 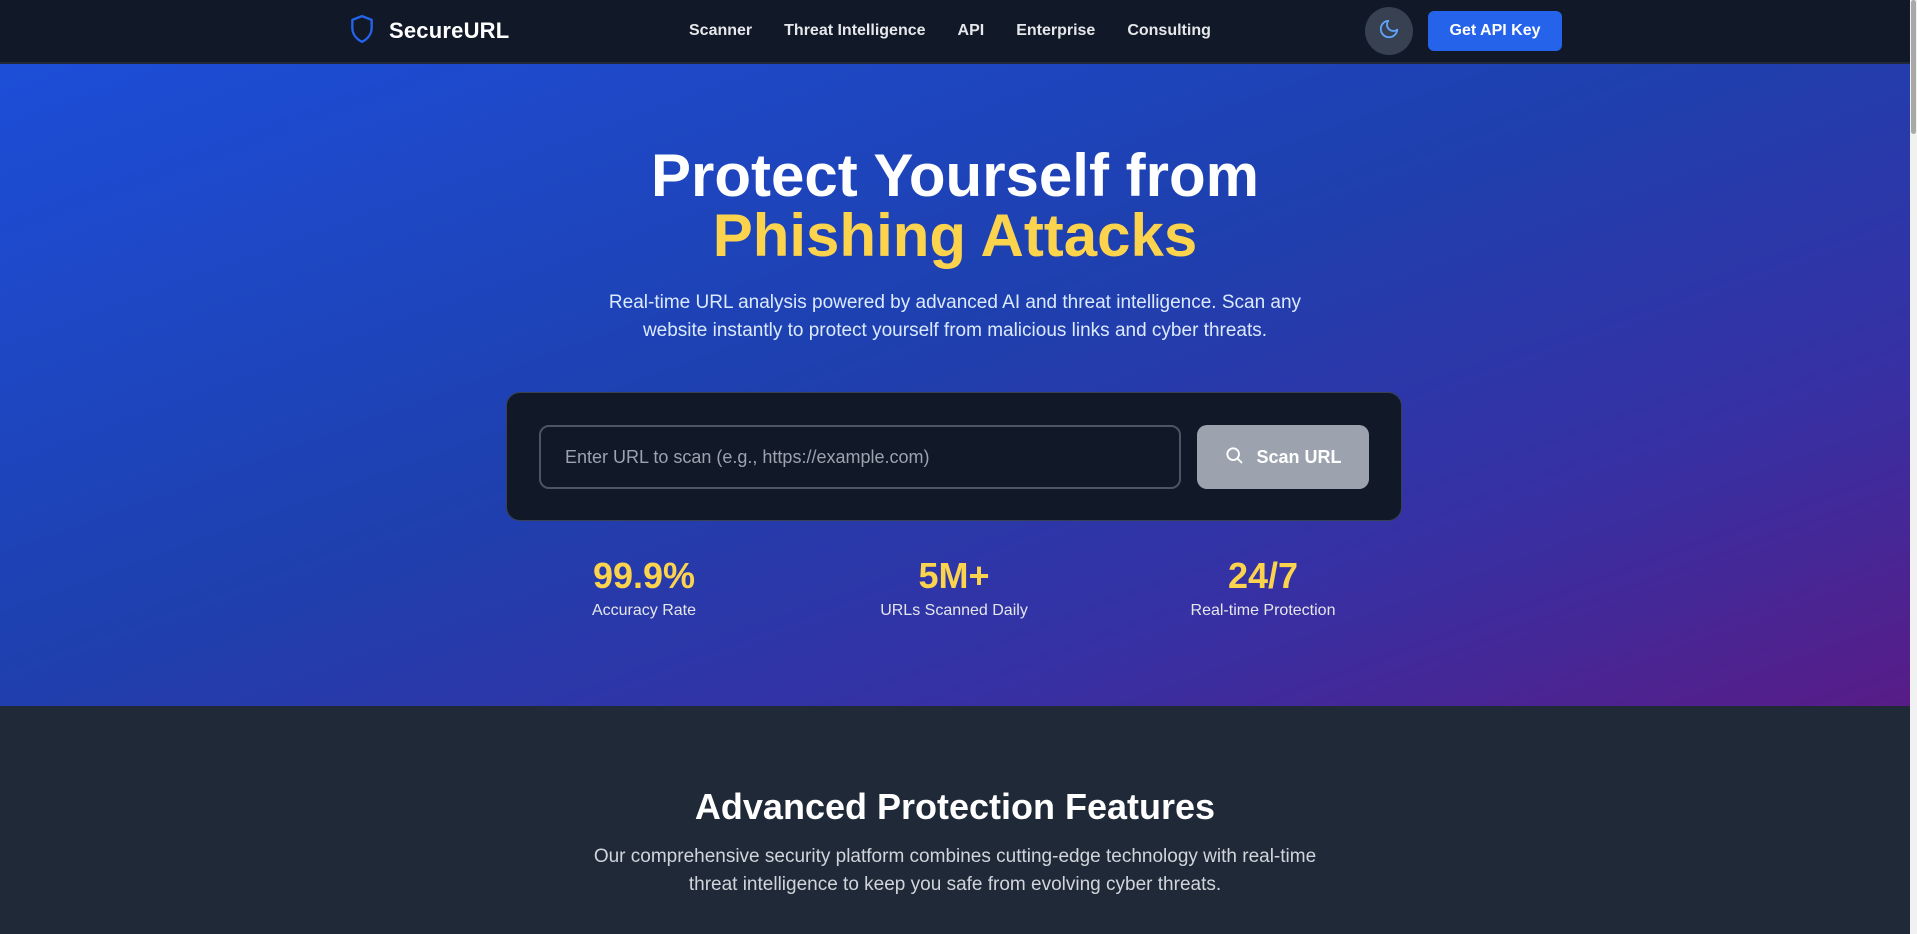 I want to click on hero-title: Protect Yourself from Phishing Attacks, so click(x=955, y=206).